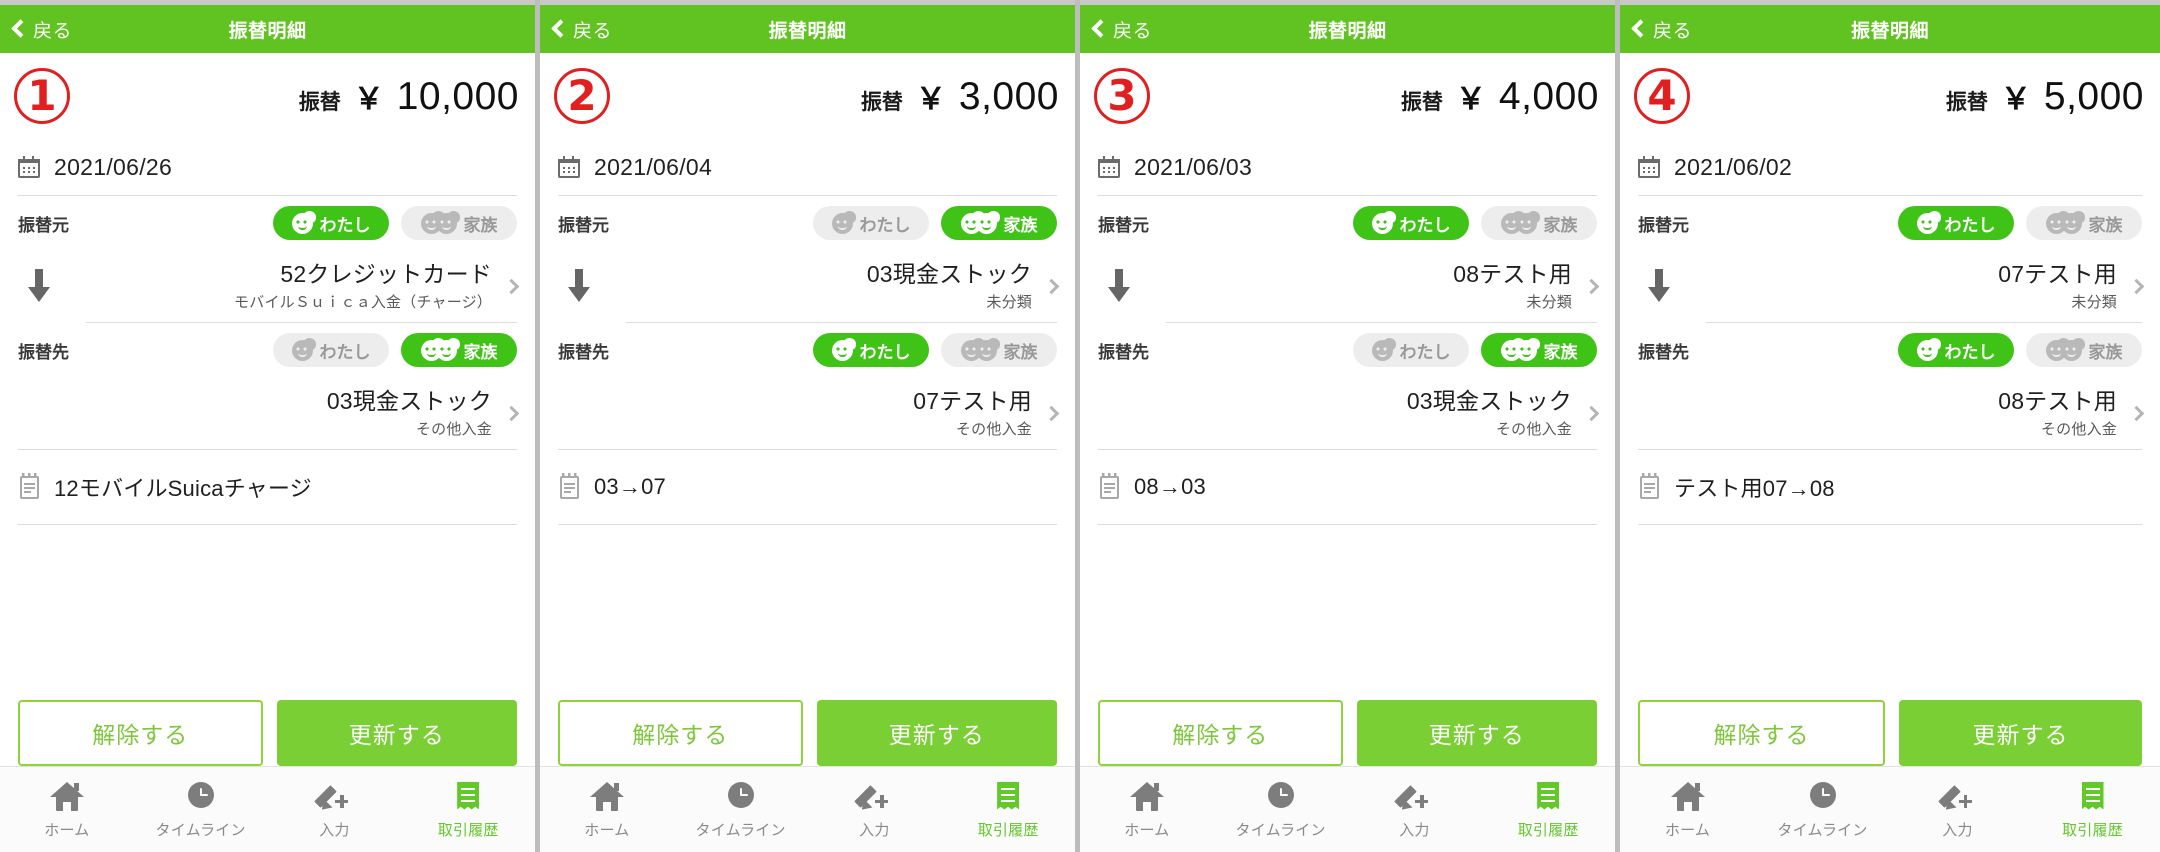 The width and height of the screenshot is (2160, 852). Describe the element at coordinates (2093, 96) in the screenshot. I see `amount-value: 5,000` at that location.